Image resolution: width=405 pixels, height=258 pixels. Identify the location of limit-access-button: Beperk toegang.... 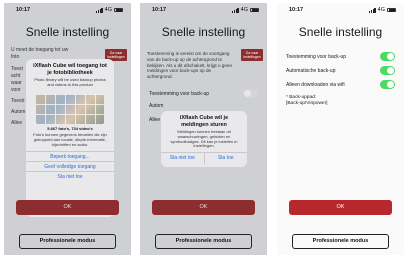
(70, 155).